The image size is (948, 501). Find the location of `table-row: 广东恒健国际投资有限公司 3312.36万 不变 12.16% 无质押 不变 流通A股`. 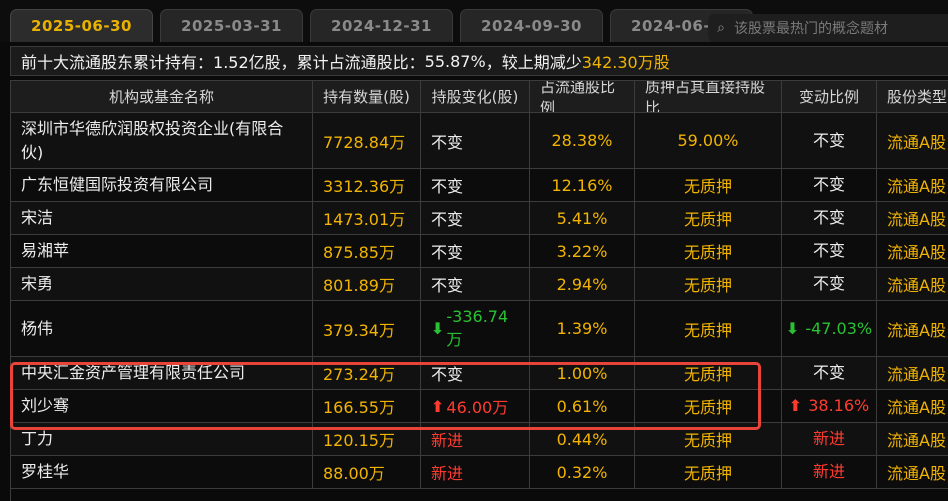

table-row: 广东恒健国际投资有限公司 3312.36万 不变 12.16% 无质押 不变 流通A股 is located at coordinates (479, 185).